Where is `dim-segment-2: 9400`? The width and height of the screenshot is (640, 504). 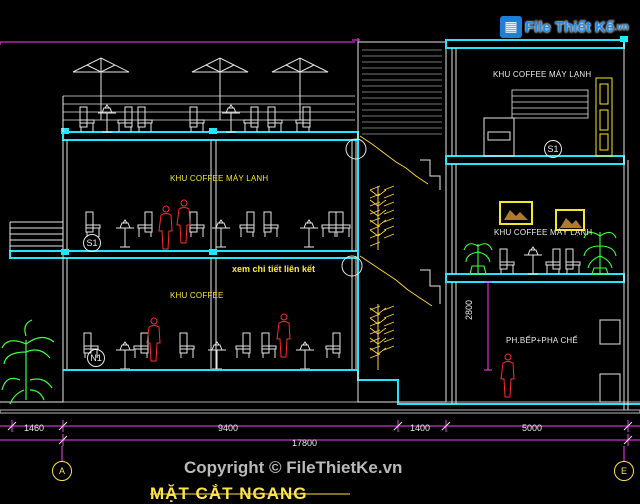
dim-segment-2: 9400 is located at coordinates (228, 428).